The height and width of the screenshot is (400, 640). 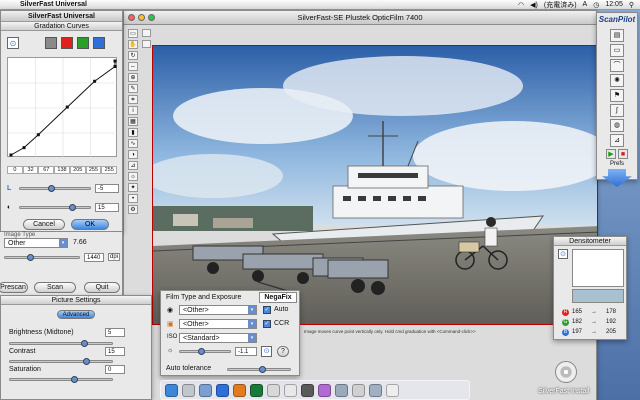 I want to click on contrast-slider, so click(x=61, y=361).